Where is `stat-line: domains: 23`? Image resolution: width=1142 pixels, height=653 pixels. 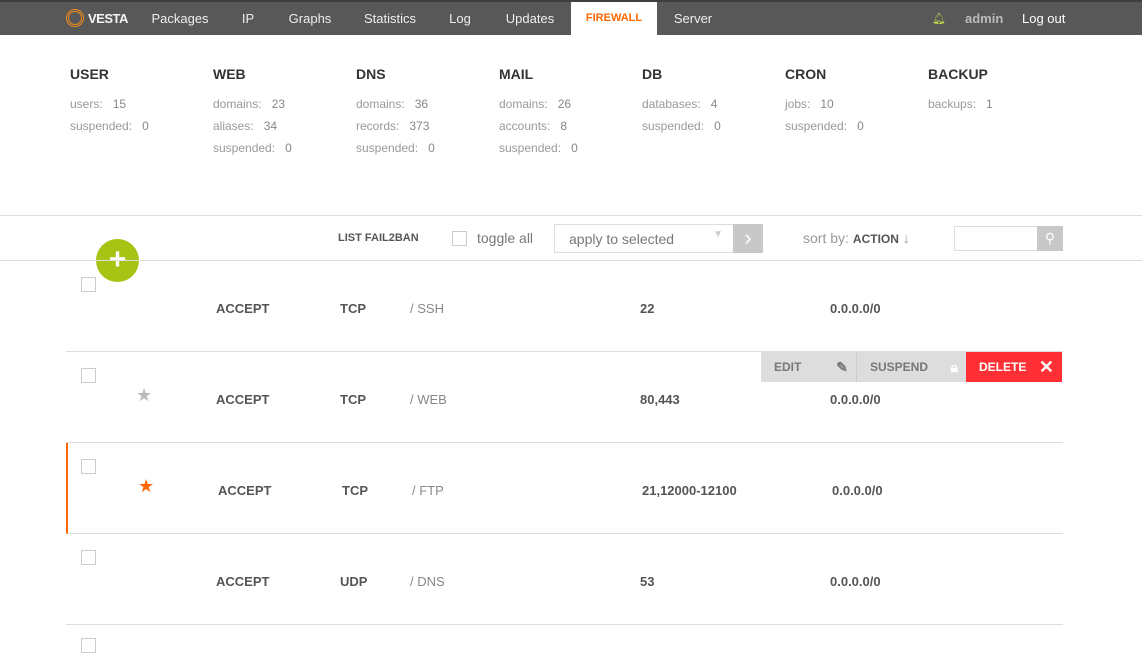 stat-line: domains: 23 is located at coordinates (252, 108).